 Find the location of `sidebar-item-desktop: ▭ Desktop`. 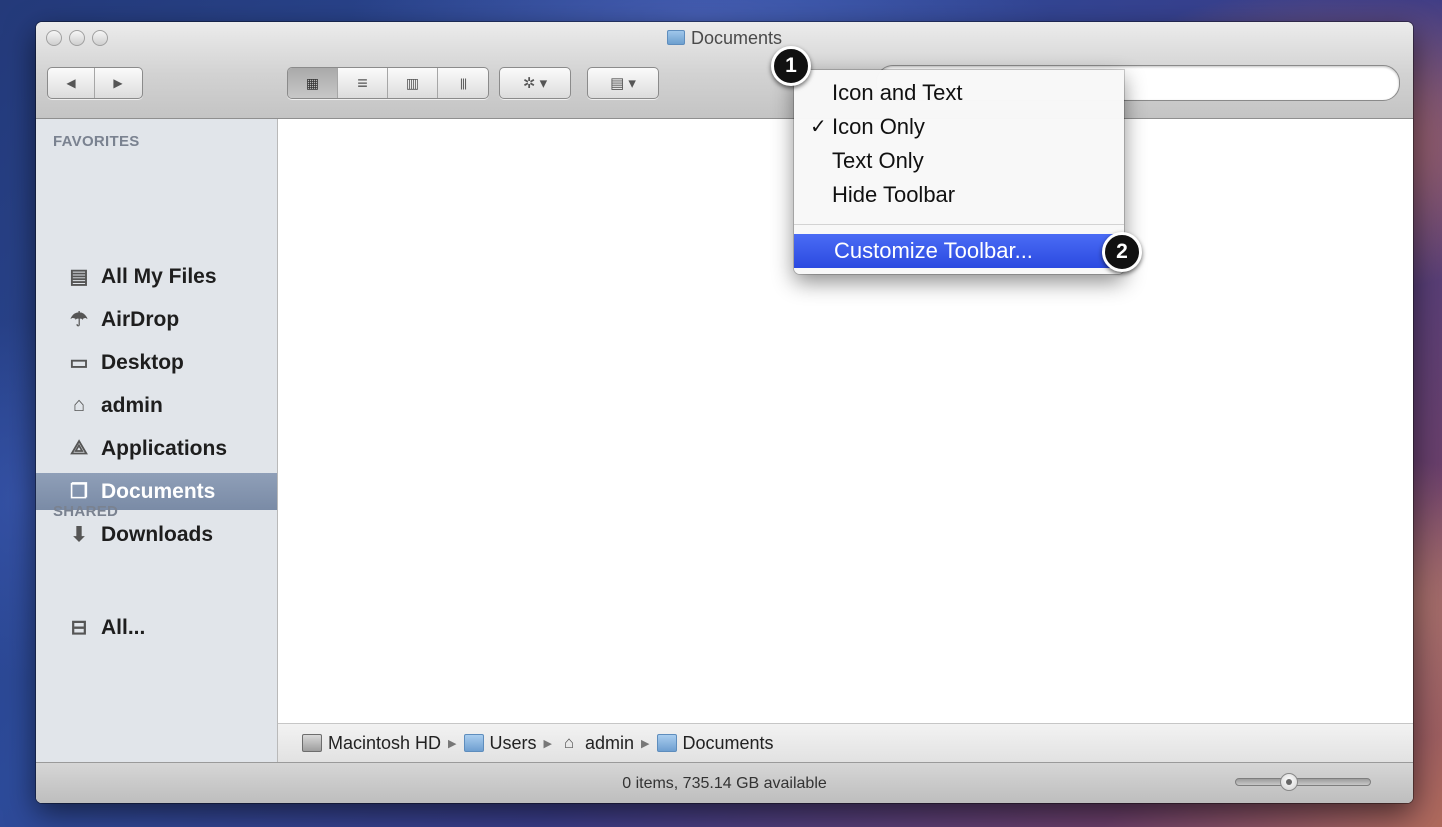

sidebar-item-desktop: ▭ Desktop is located at coordinates (156, 362).